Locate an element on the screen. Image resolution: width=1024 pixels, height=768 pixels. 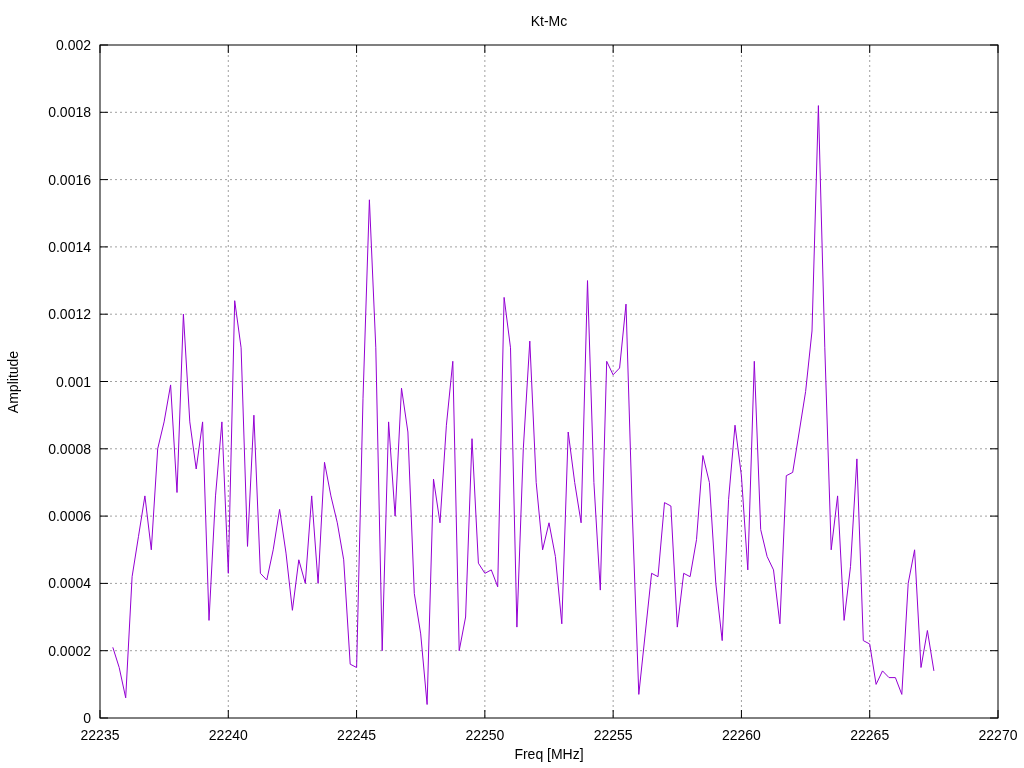
x-tick-label: 22240 is located at coordinates (228, 735).